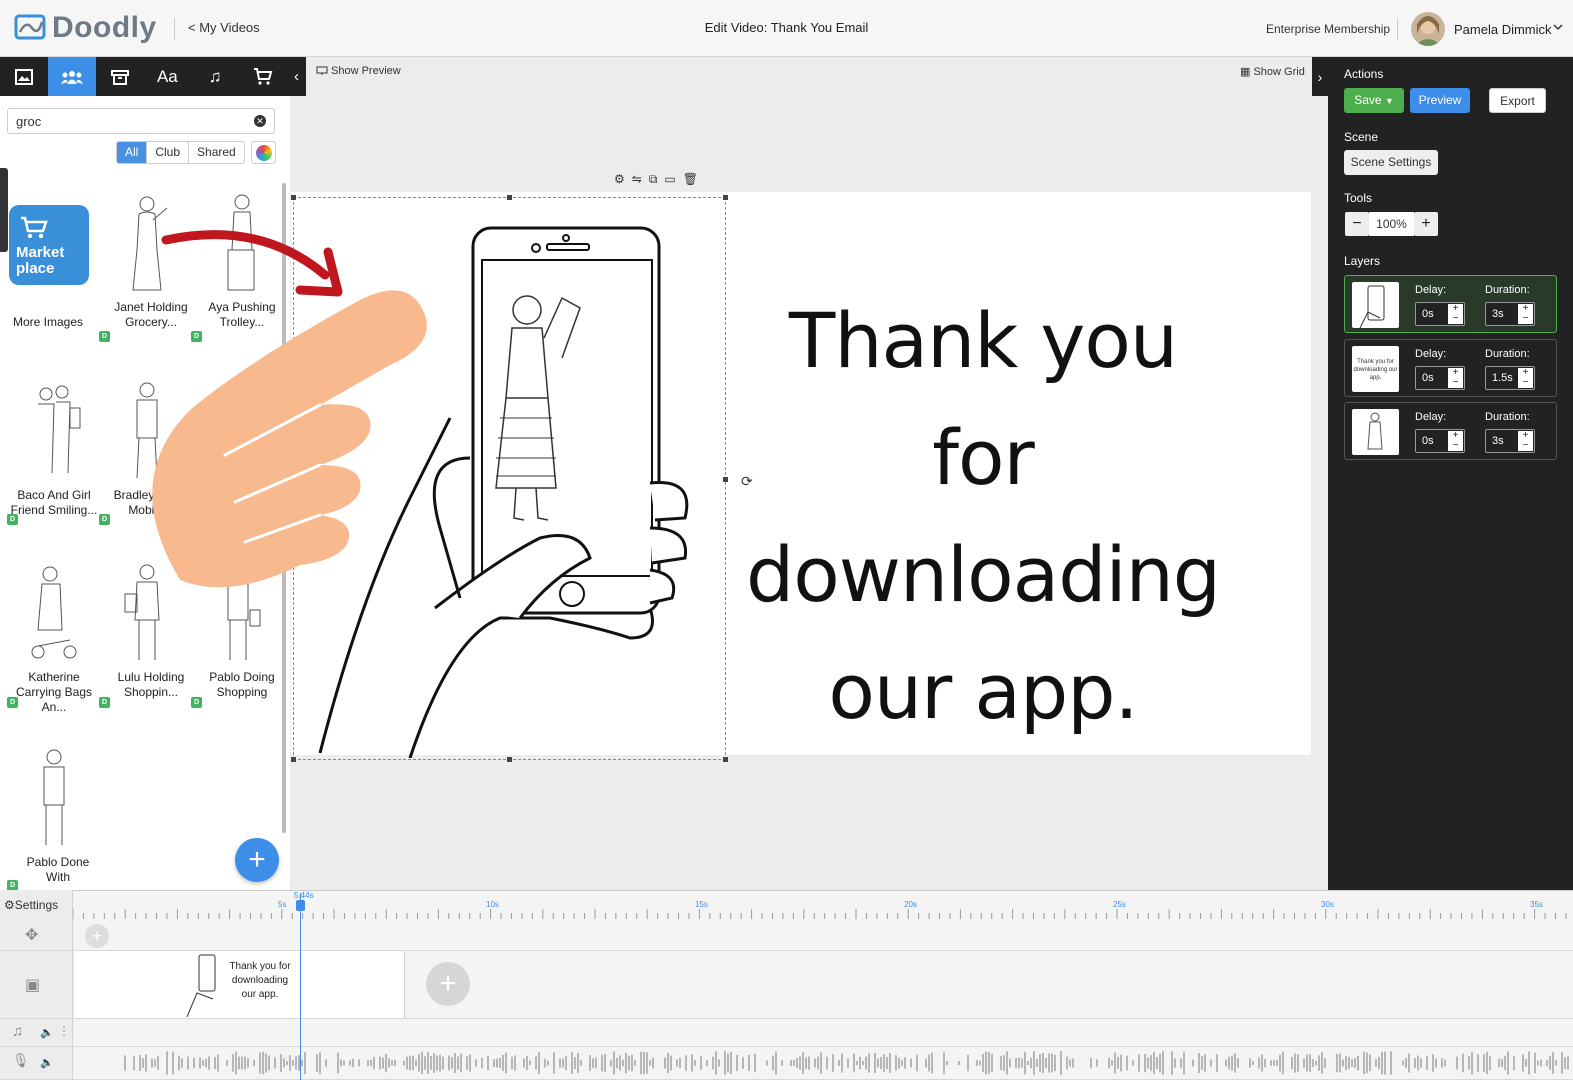 This screenshot has width=1573, height=1080. Describe the element at coordinates (224, 27) in the screenshot. I see `my-videos-link: < My Videos` at that location.